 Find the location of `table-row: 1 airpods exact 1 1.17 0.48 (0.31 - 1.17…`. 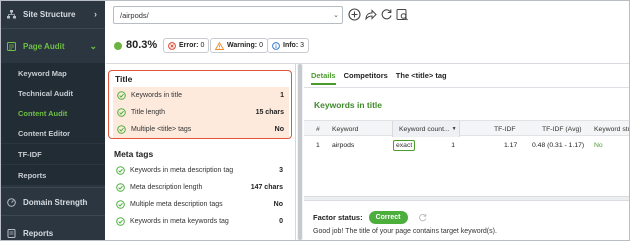

table-row: 1 airpods exact 1 1.17 0.48 (0.31 - 1.17… is located at coordinates (466, 145).